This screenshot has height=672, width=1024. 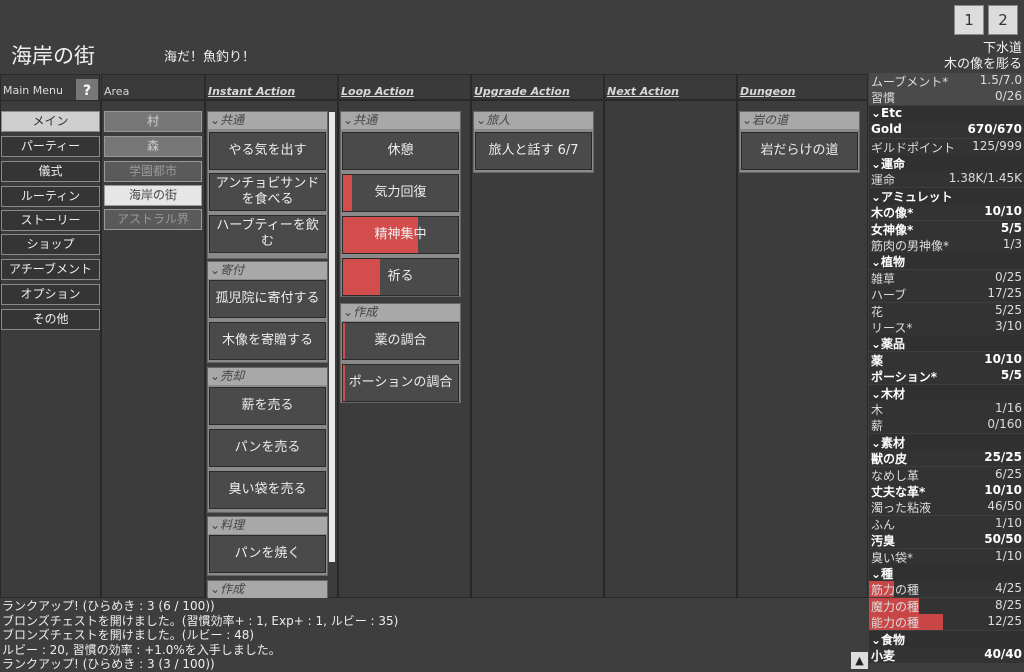 I want to click on sidebar-section-header: ⌄食物, so click(x=946, y=638).